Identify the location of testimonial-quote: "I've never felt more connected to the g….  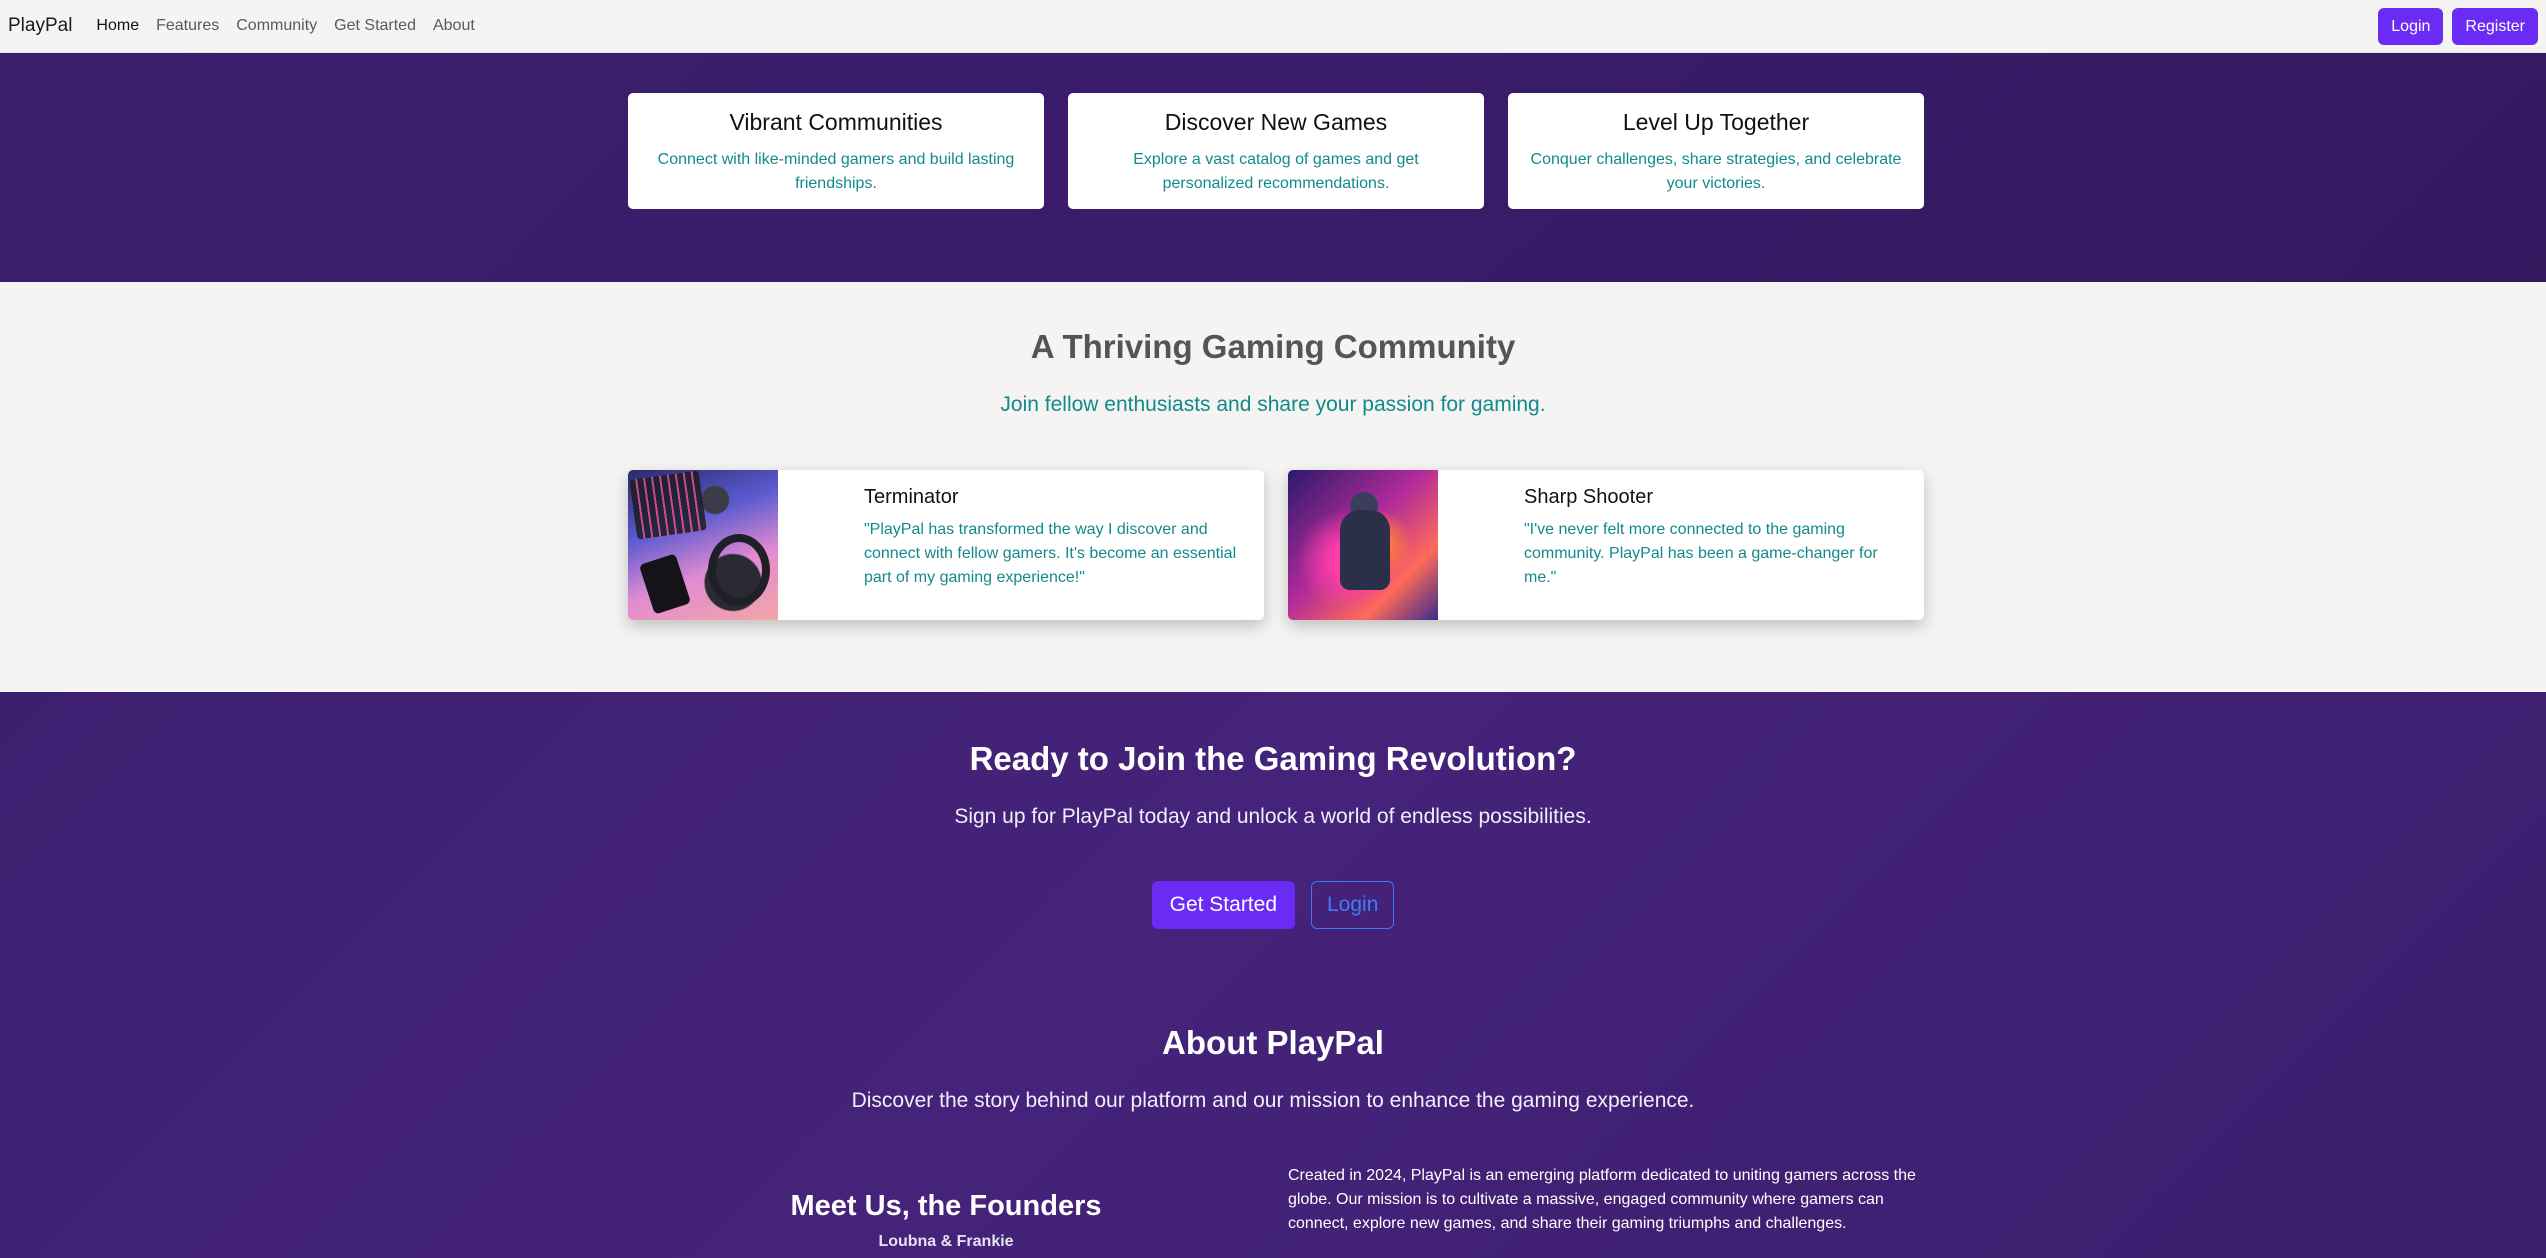
(1701, 553).